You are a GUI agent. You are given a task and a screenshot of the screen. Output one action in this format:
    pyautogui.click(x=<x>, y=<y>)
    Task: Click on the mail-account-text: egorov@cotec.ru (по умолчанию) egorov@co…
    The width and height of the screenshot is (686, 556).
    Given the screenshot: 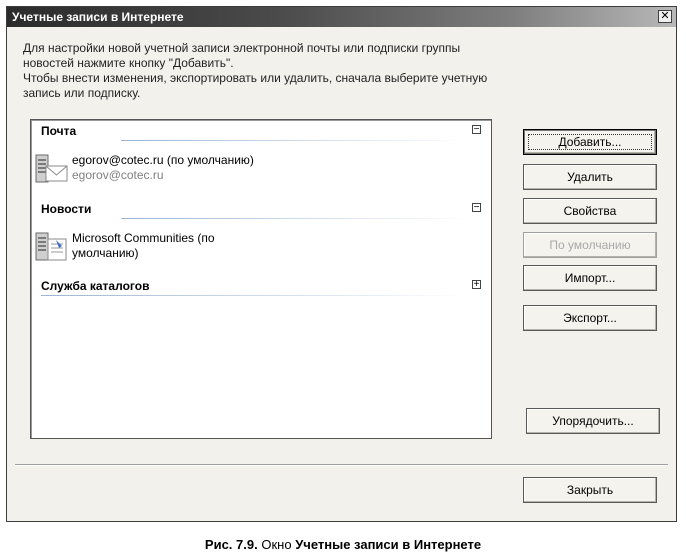 What is the action you would take?
    pyautogui.click(x=163, y=168)
    